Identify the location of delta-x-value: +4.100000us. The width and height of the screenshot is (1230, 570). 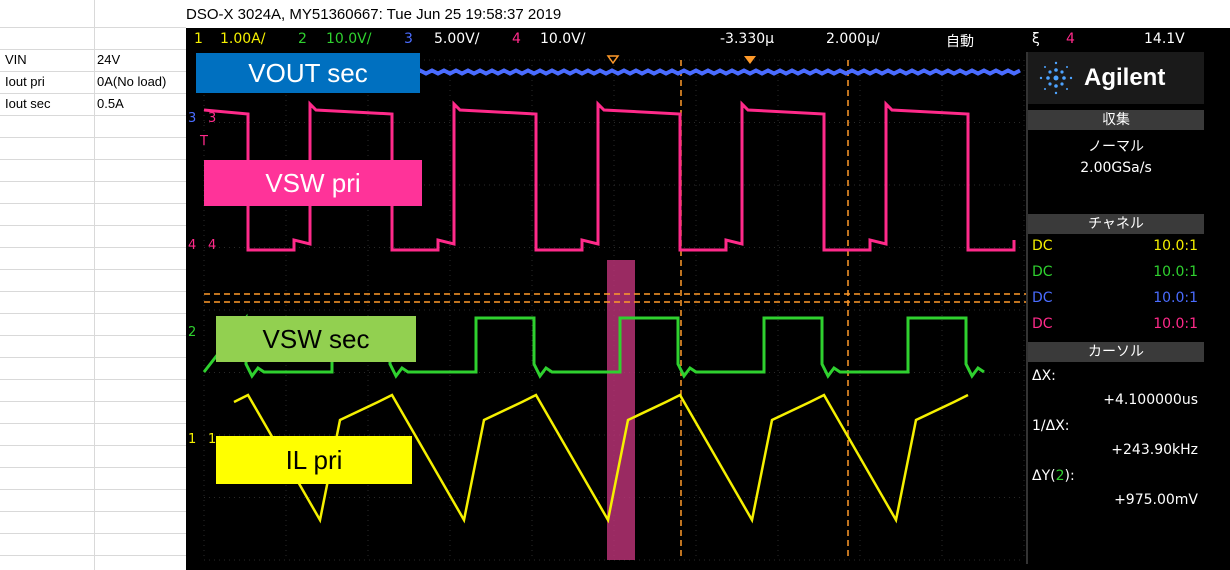
(1150, 400).